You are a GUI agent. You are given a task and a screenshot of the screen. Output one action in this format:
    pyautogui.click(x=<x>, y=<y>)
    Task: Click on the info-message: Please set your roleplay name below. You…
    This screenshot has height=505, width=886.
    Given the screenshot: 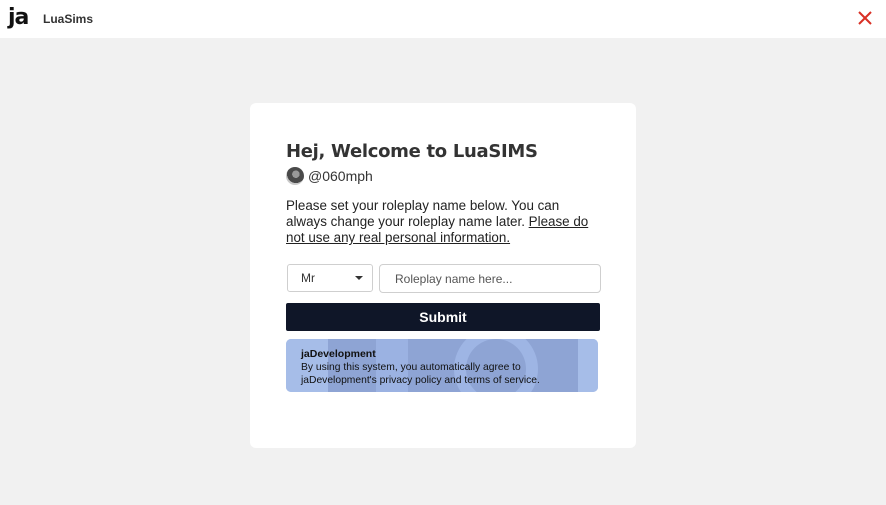 What is the action you would take?
    pyautogui.click(x=423, y=213)
    